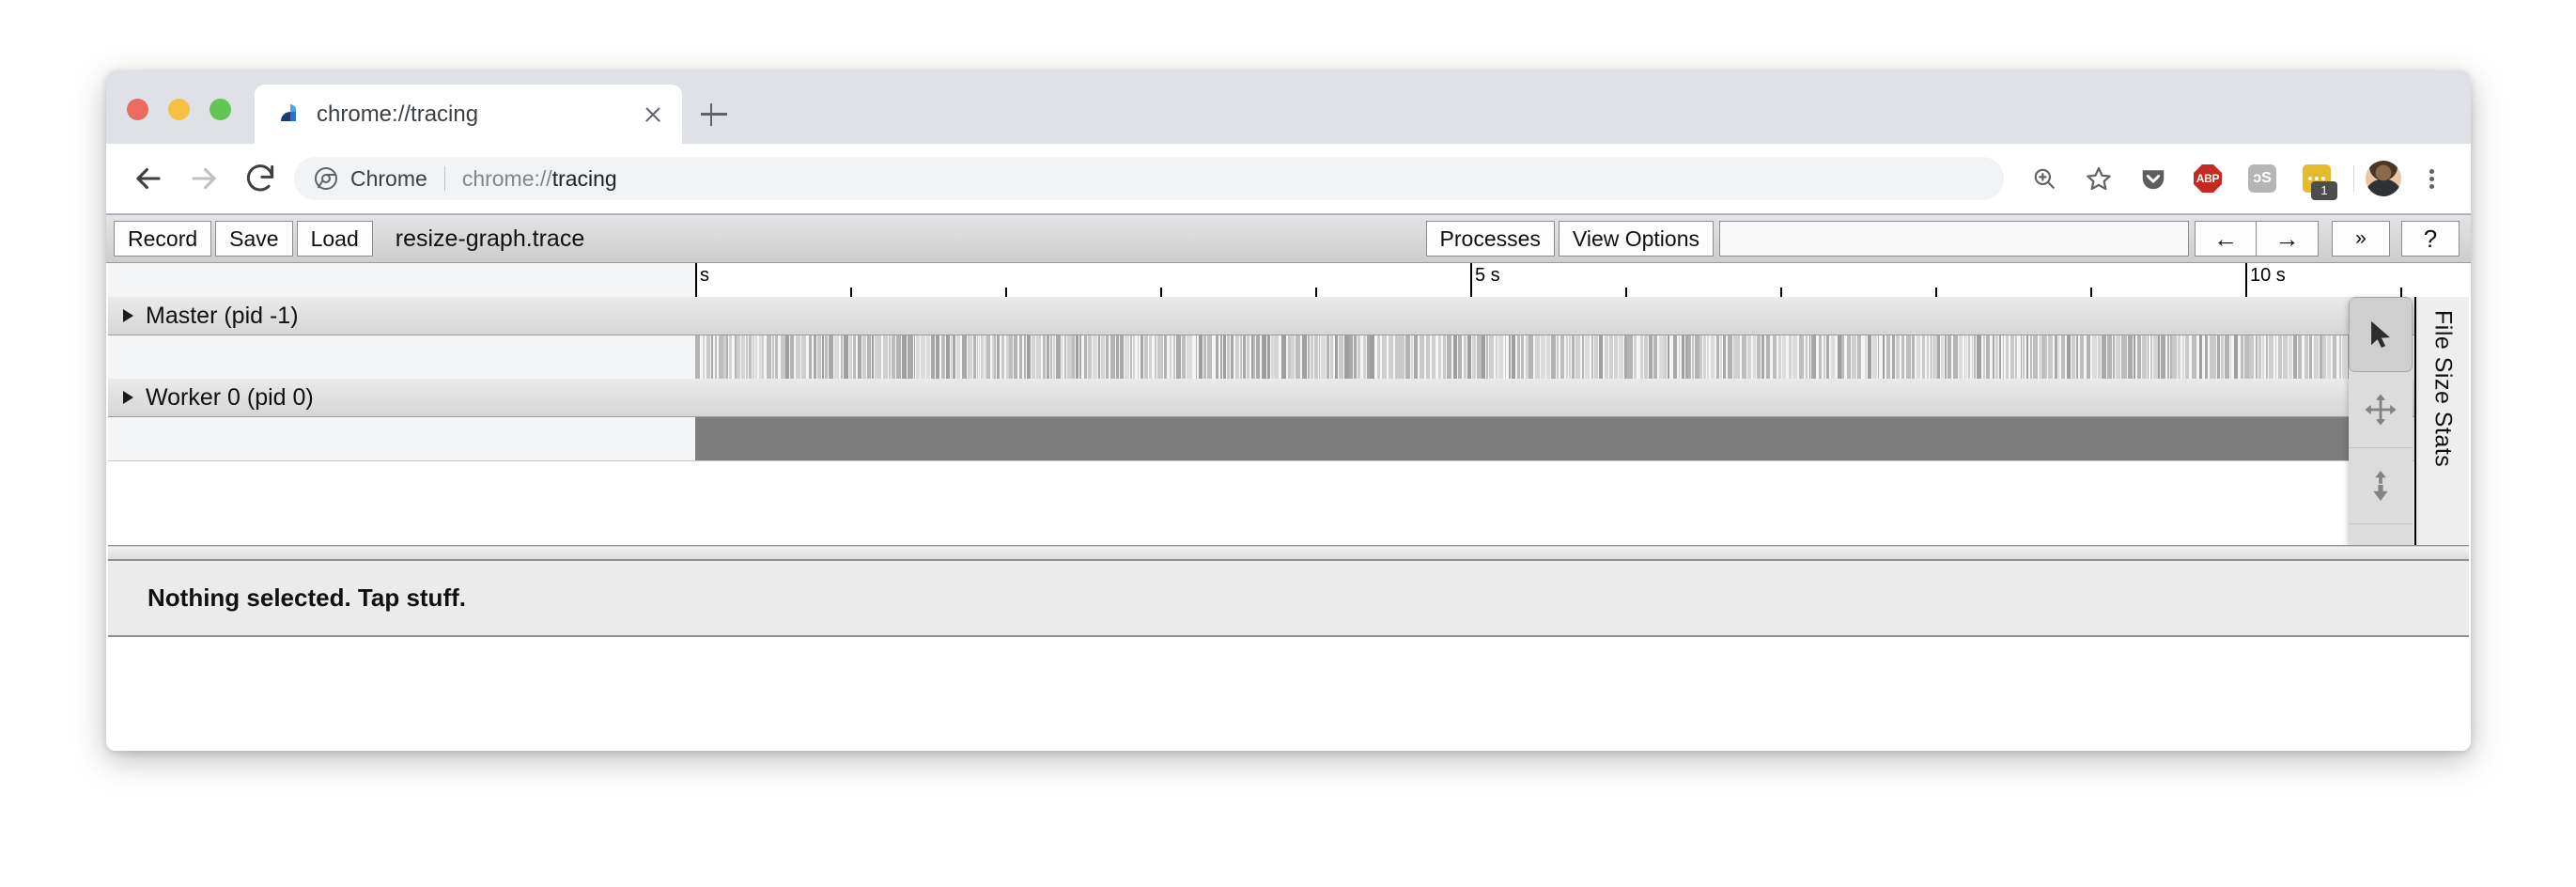 The width and height of the screenshot is (2576, 887). I want to click on help-button: ?, so click(2430, 239).